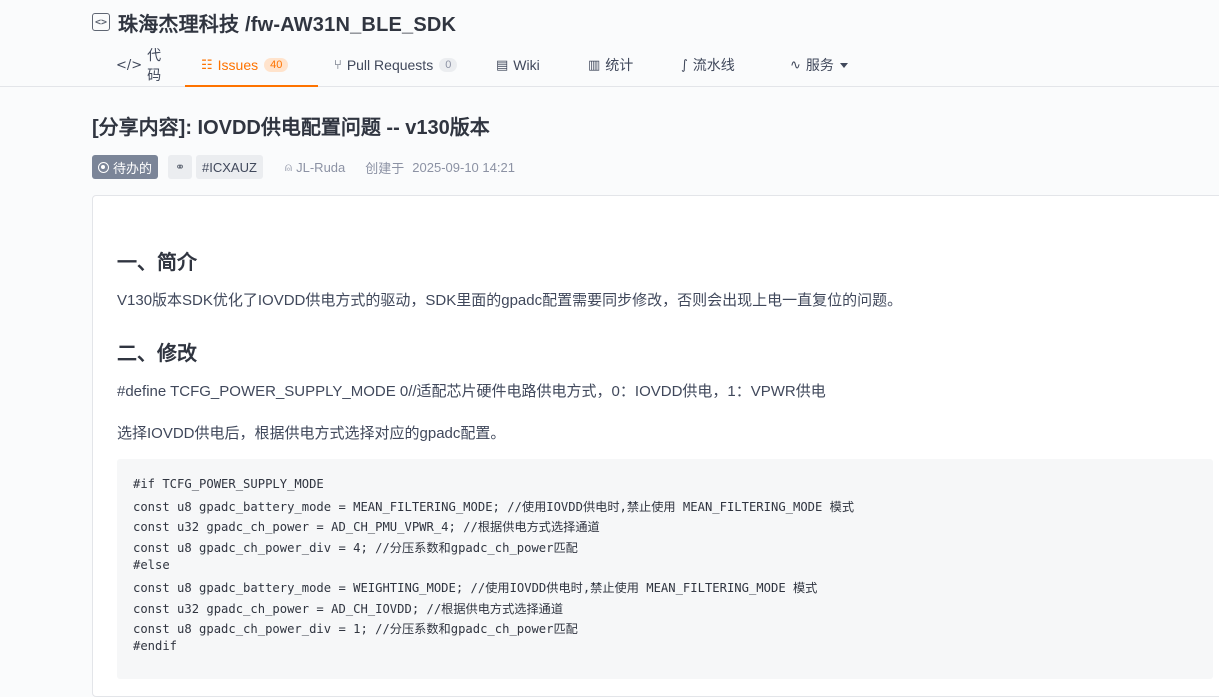 This screenshot has height=697, width=1219. I want to click on pr-count-badge: 0, so click(448, 65).